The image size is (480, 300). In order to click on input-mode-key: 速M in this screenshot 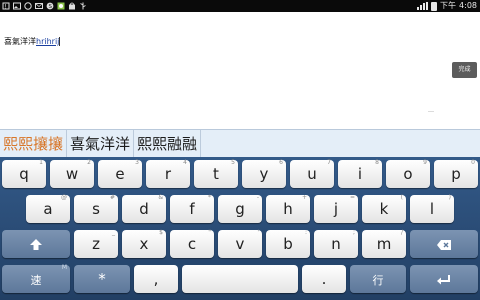, I will do `click(36, 278)`.